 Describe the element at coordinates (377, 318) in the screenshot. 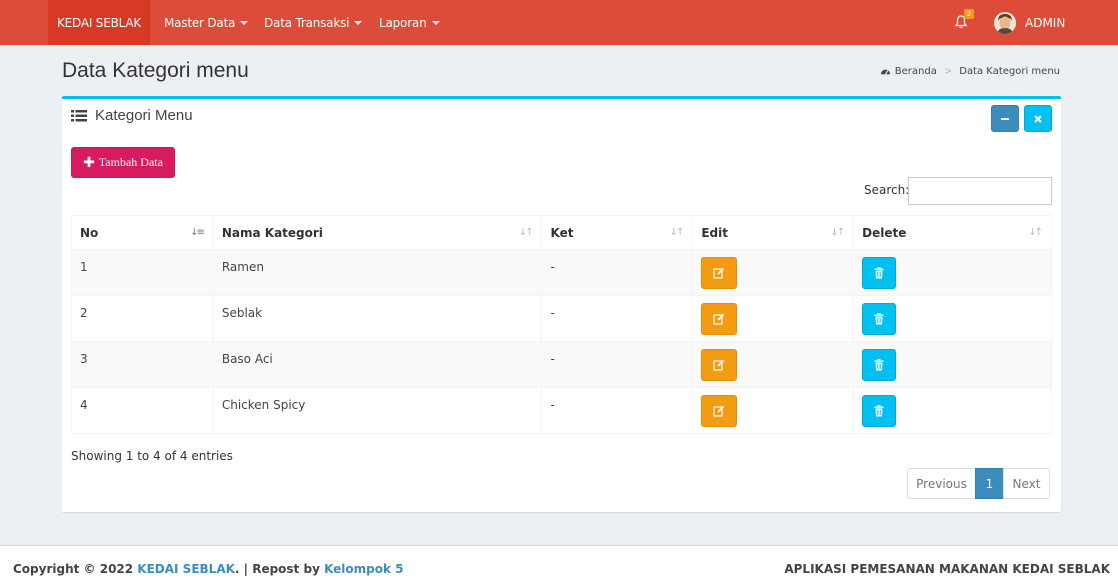

I see `cell-nama-kategori: Seblak` at that location.